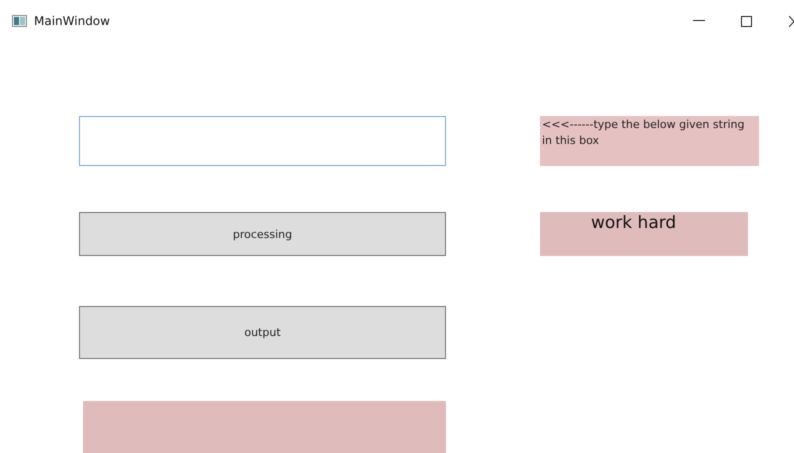 This screenshot has height=453, width=794. I want to click on window-title: MainWindow, so click(72, 21).